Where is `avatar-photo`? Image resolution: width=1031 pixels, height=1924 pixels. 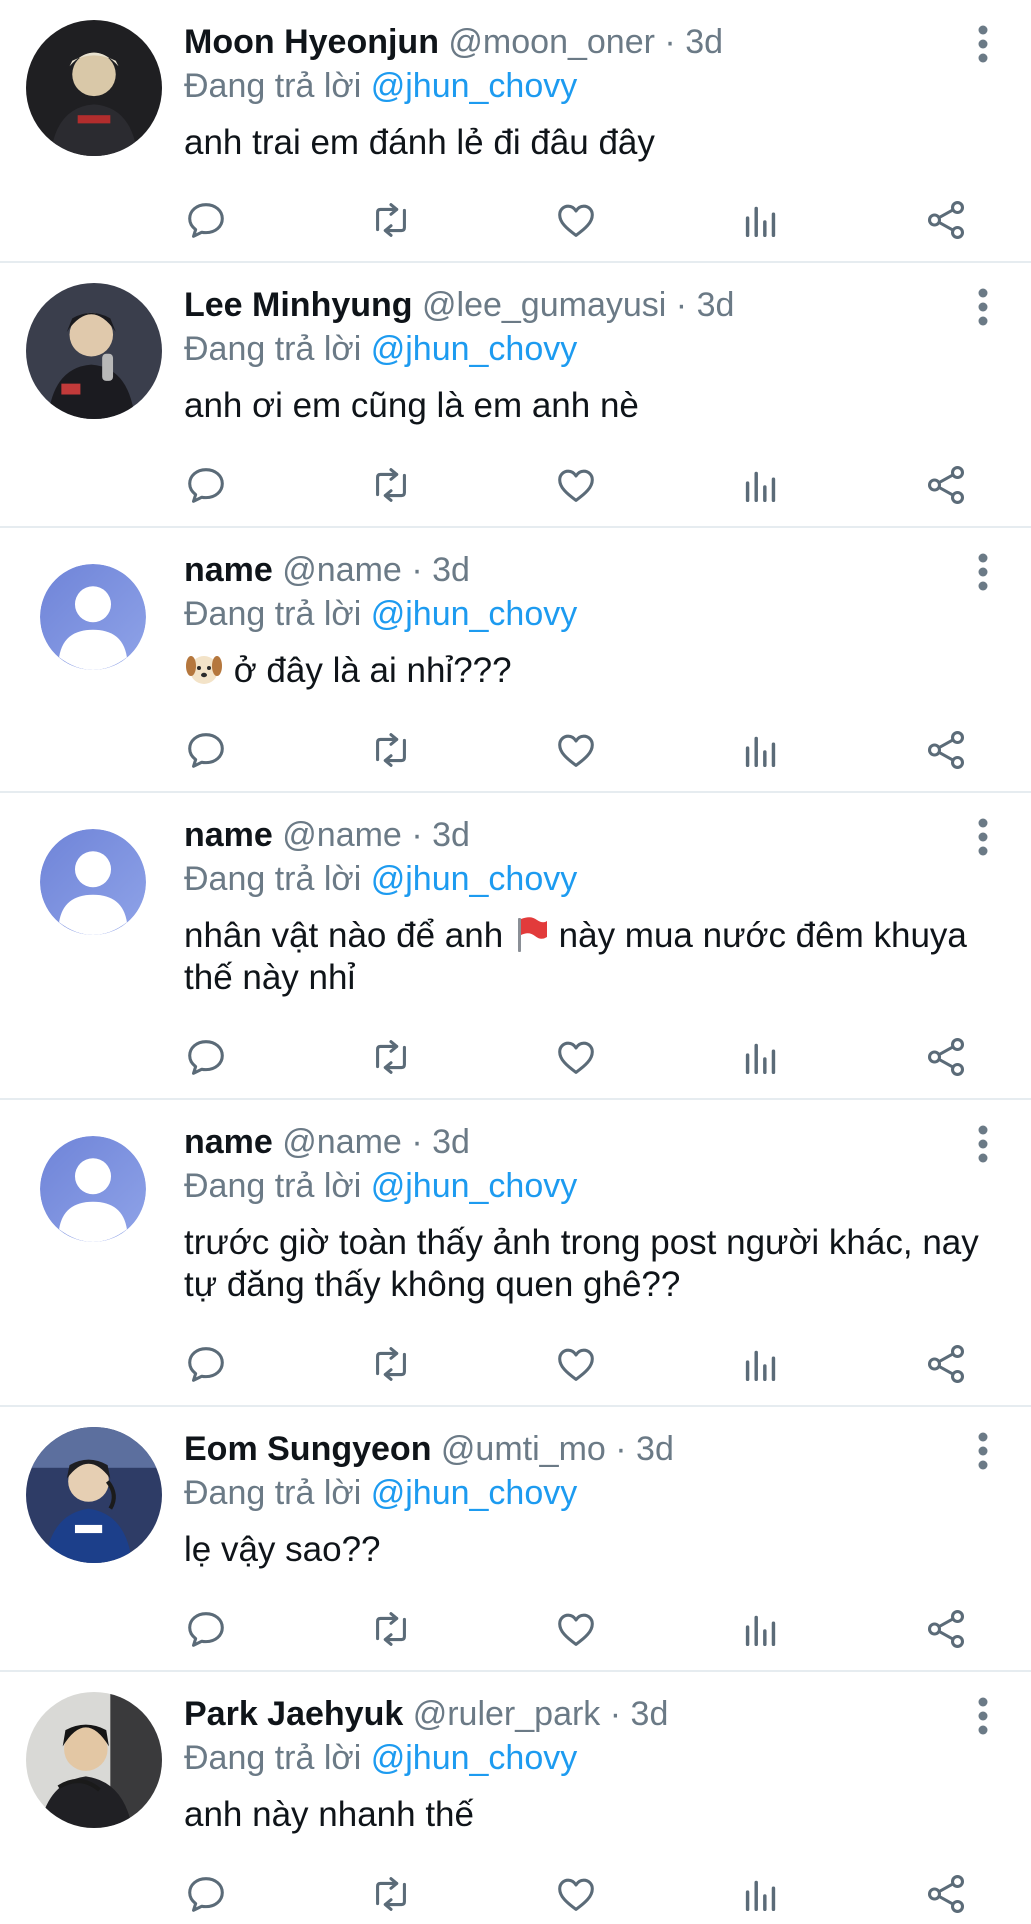
avatar-photo is located at coordinates (94, 1495).